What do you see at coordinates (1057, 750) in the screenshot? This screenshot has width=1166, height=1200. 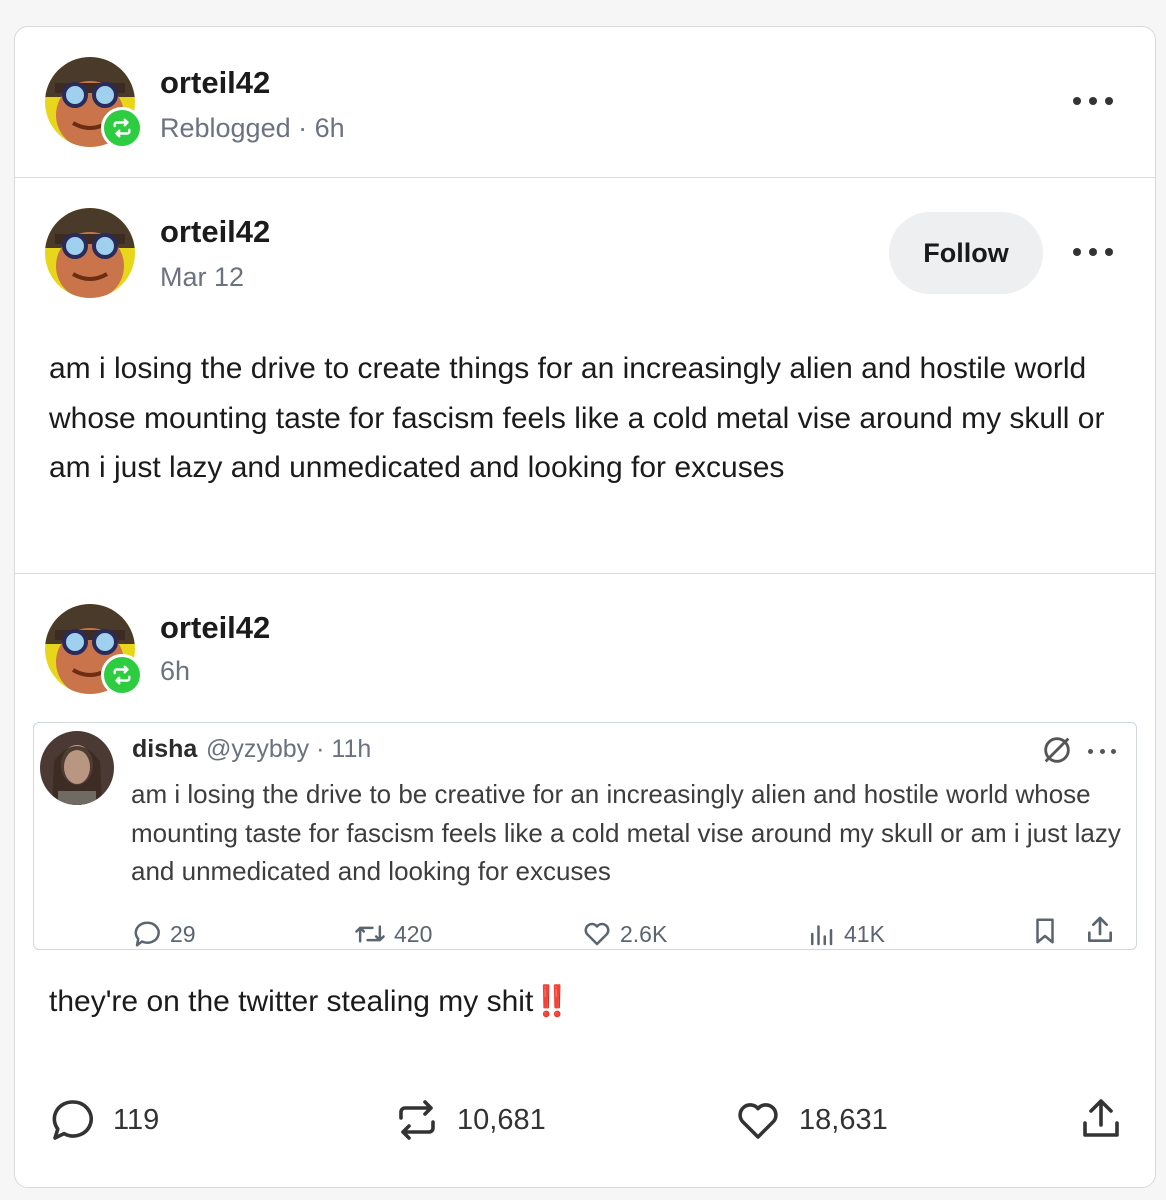 I see `grok-icon` at bounding box center [1057, 750].